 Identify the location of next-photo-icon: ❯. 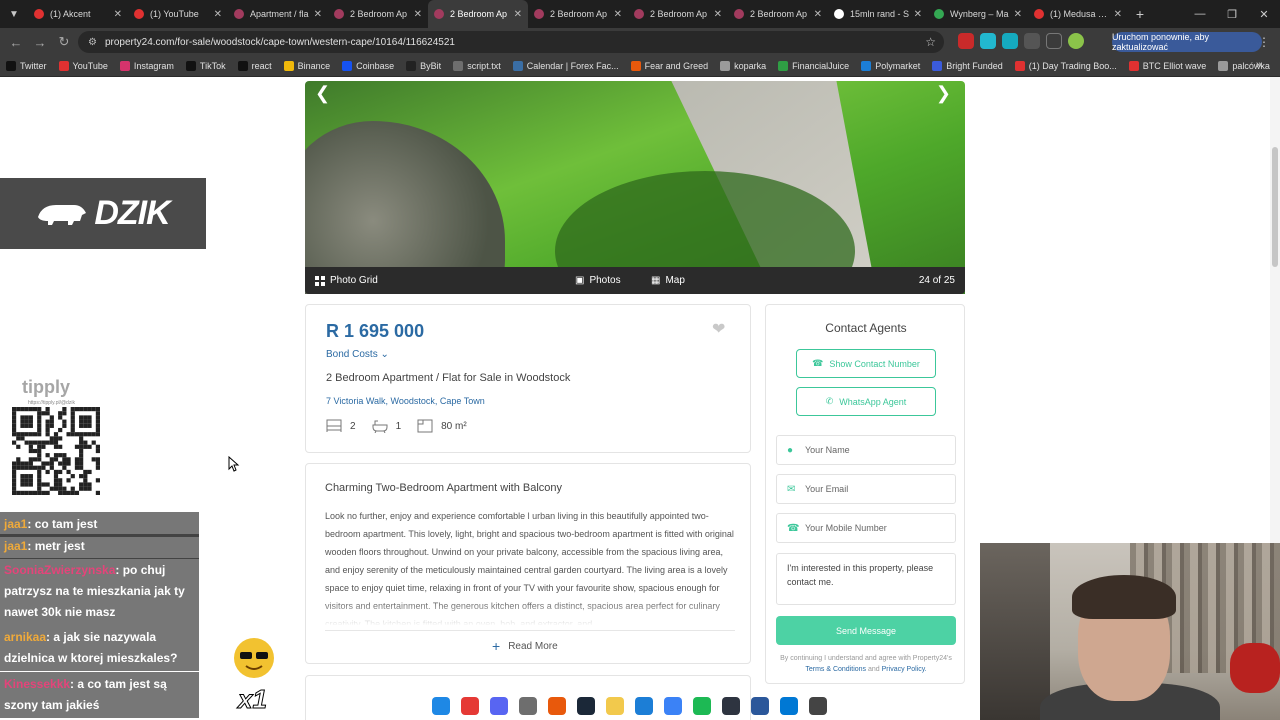
(943, 93).